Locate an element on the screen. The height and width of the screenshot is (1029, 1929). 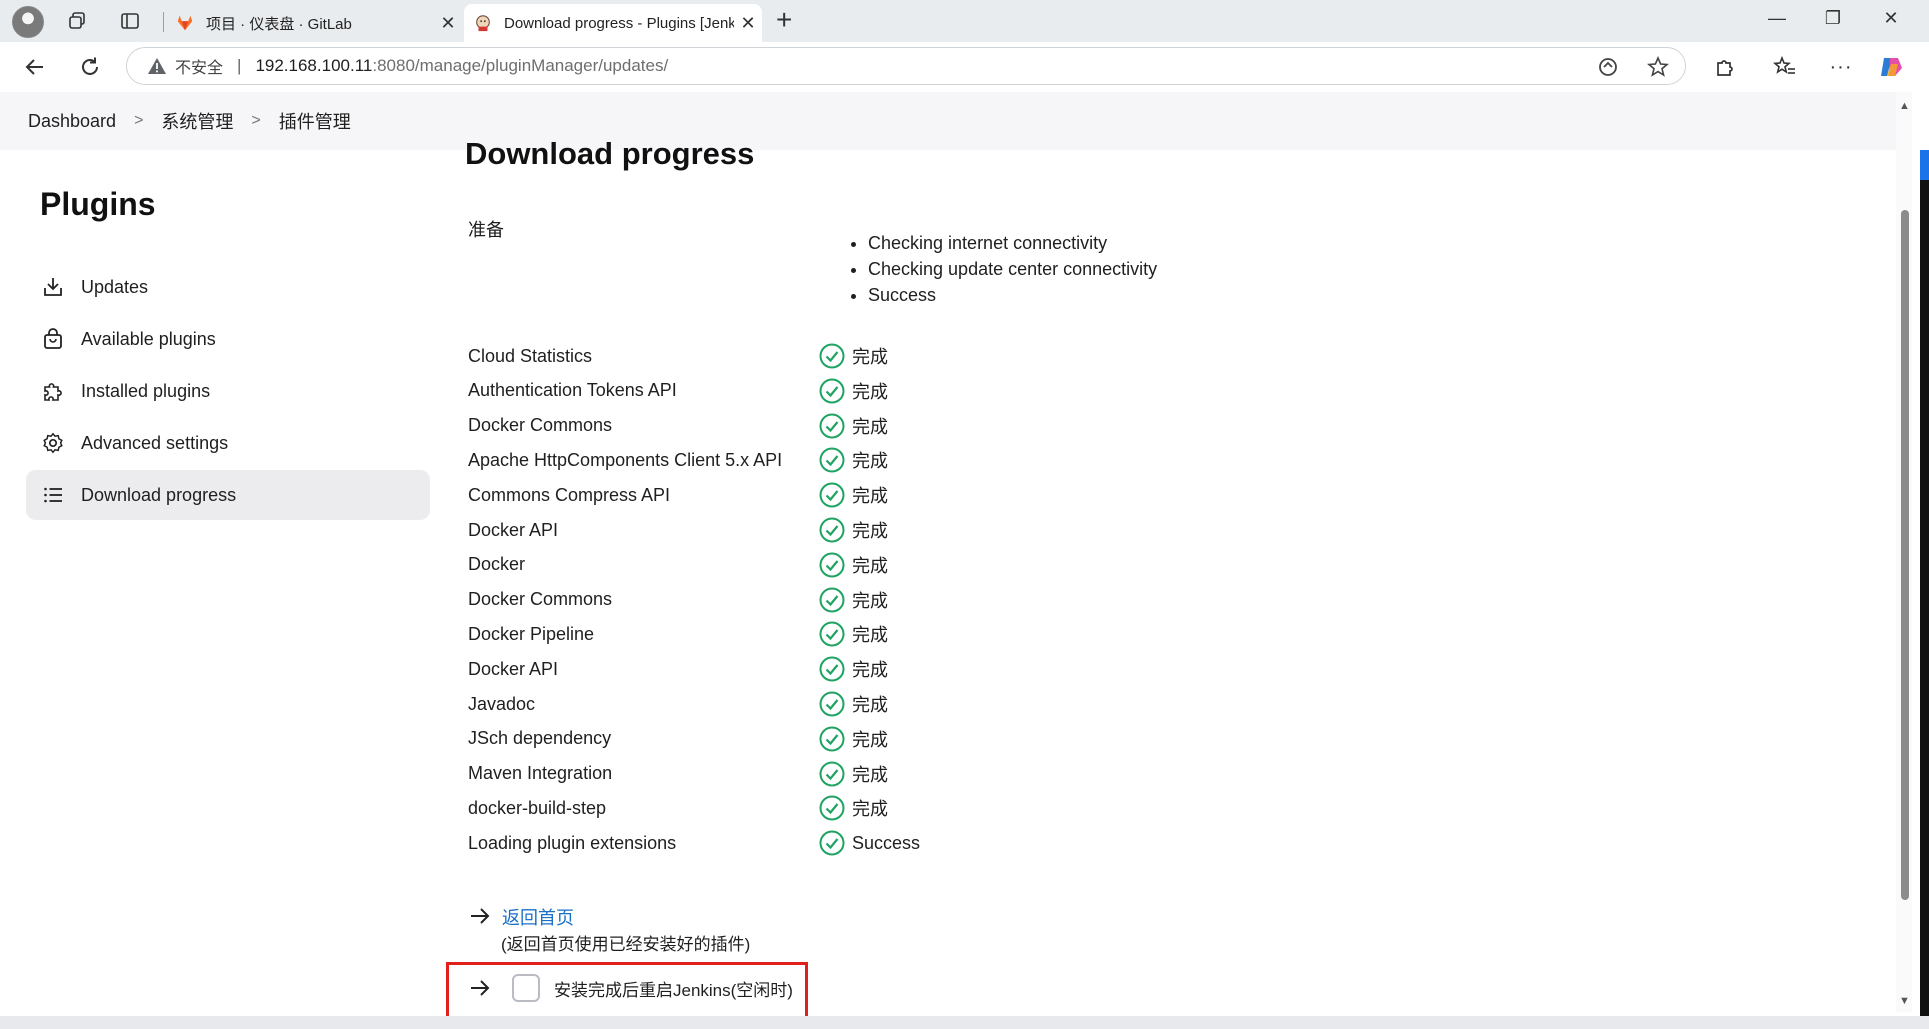
window-edge is located at coordinates (1924, 589).